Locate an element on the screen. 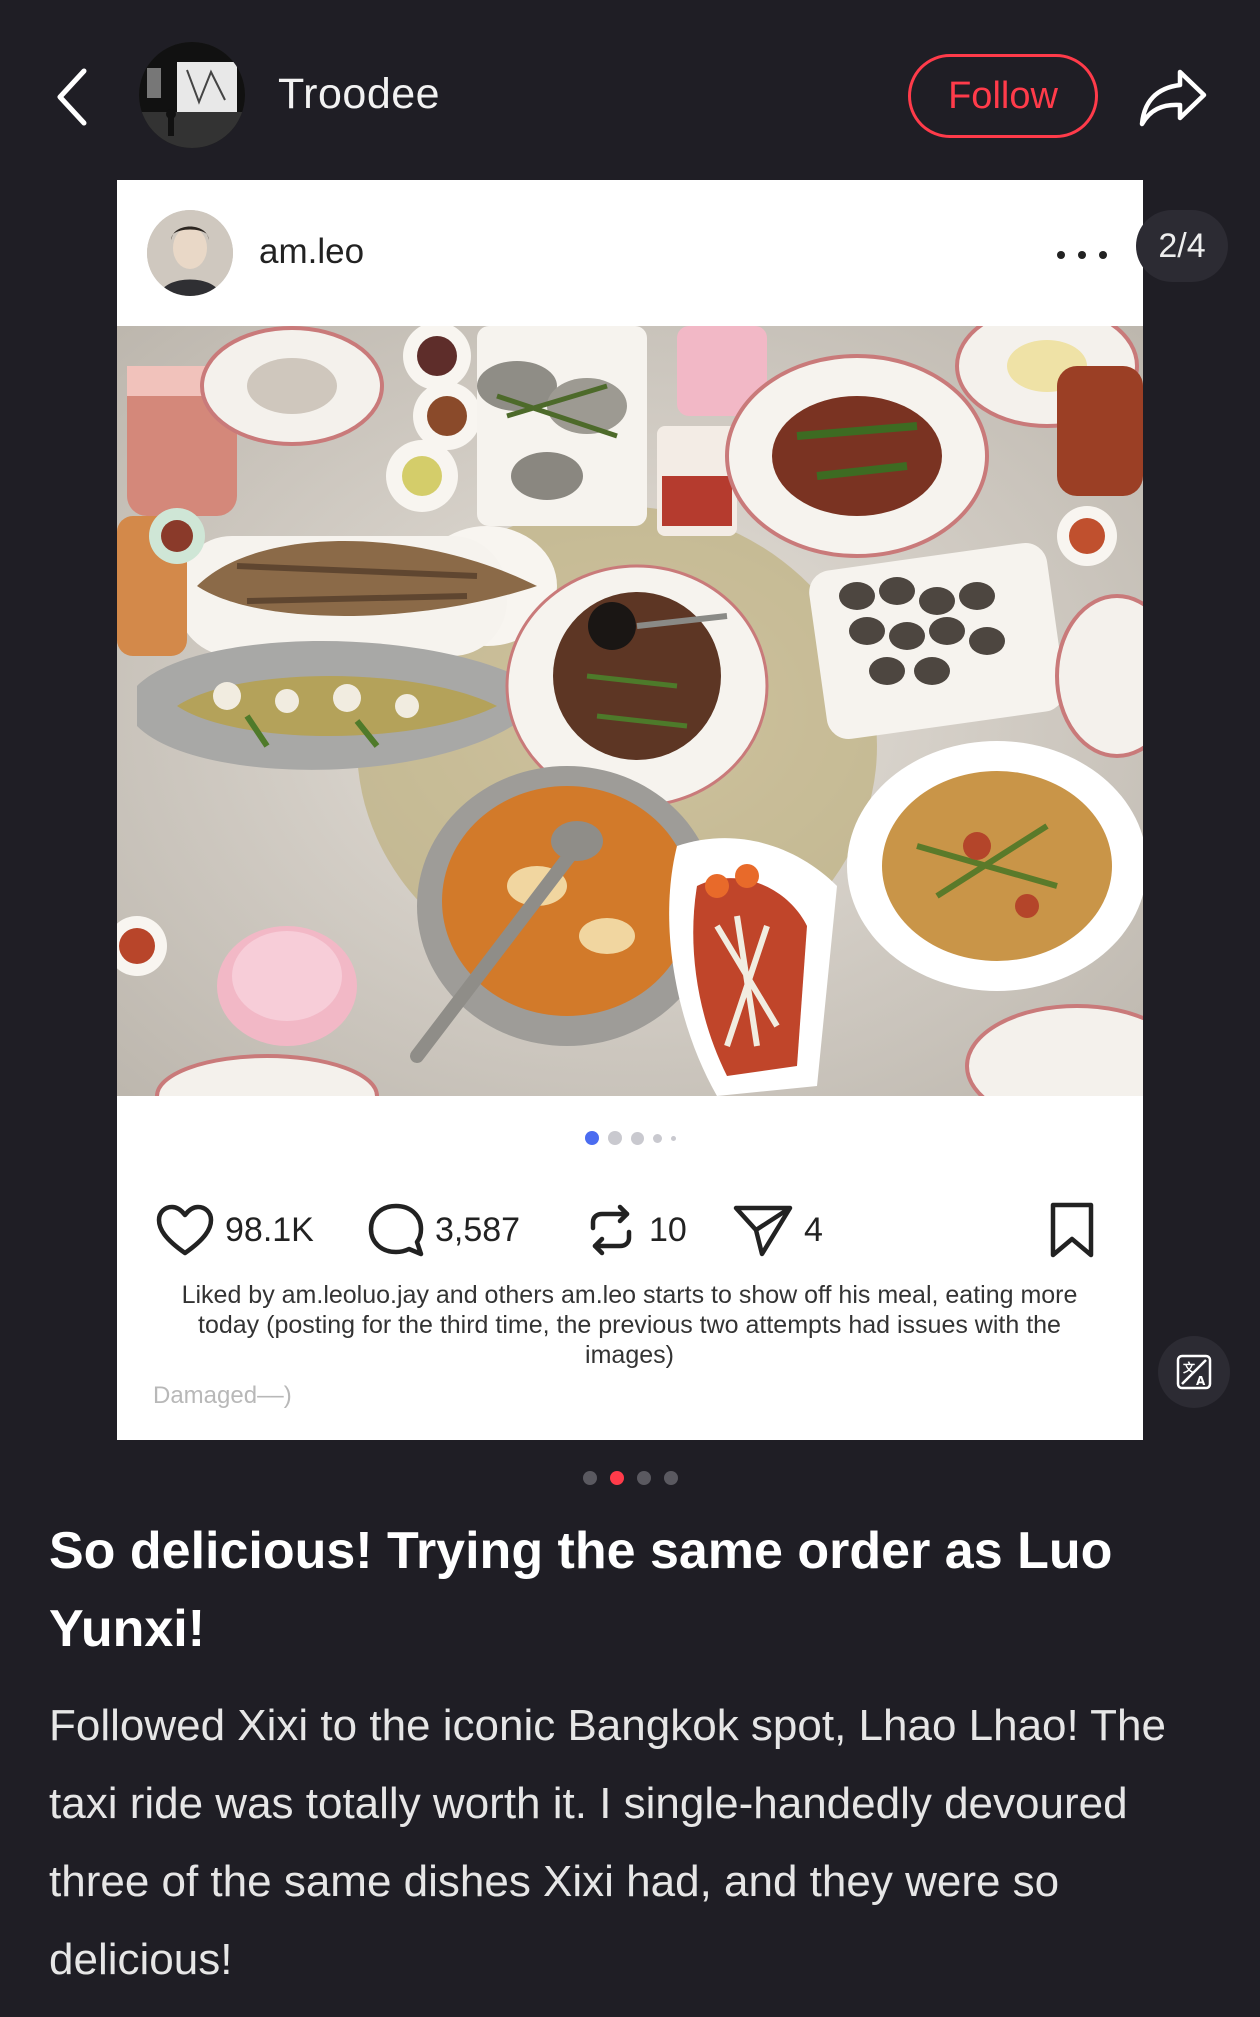 The width and height of the screenshot is (1260, 2017). repost-icon is located at coordinates (611, 1230).